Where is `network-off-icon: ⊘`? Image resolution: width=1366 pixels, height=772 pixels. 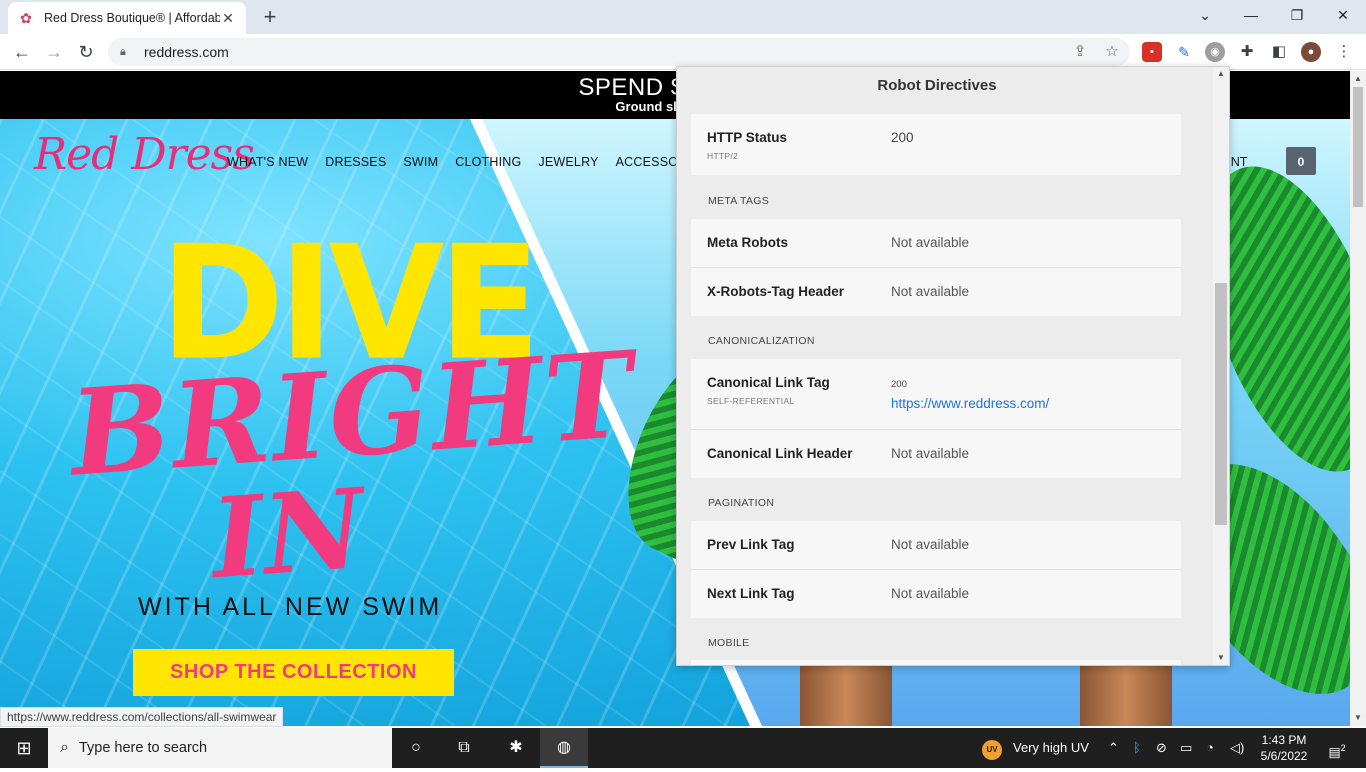 network-off-icon: ⊘ is located at coordinates (1161, 748).